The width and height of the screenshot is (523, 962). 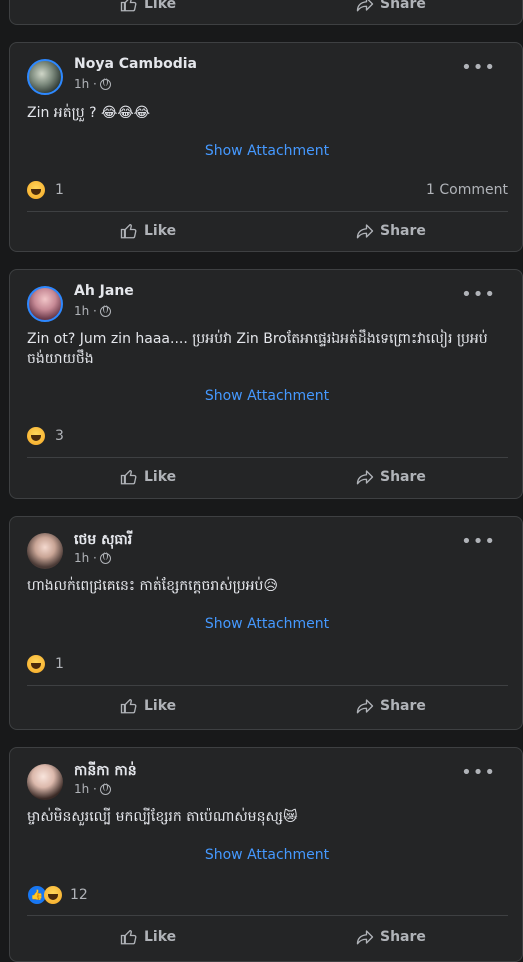 I want to click on author-name: Noya Cambodia, so click(x=135, y=64).